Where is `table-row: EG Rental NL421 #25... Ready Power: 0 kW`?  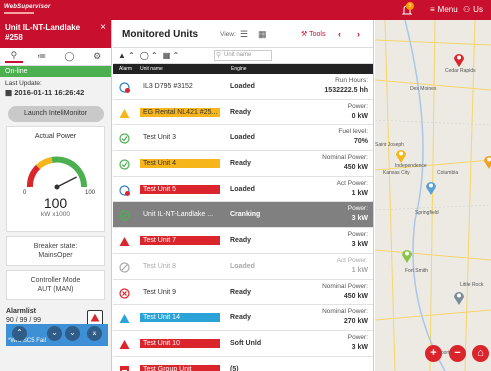 table-row: EG Rental NL421 #25... Ready Power: 0 kW is located at coordinates (243, 113).